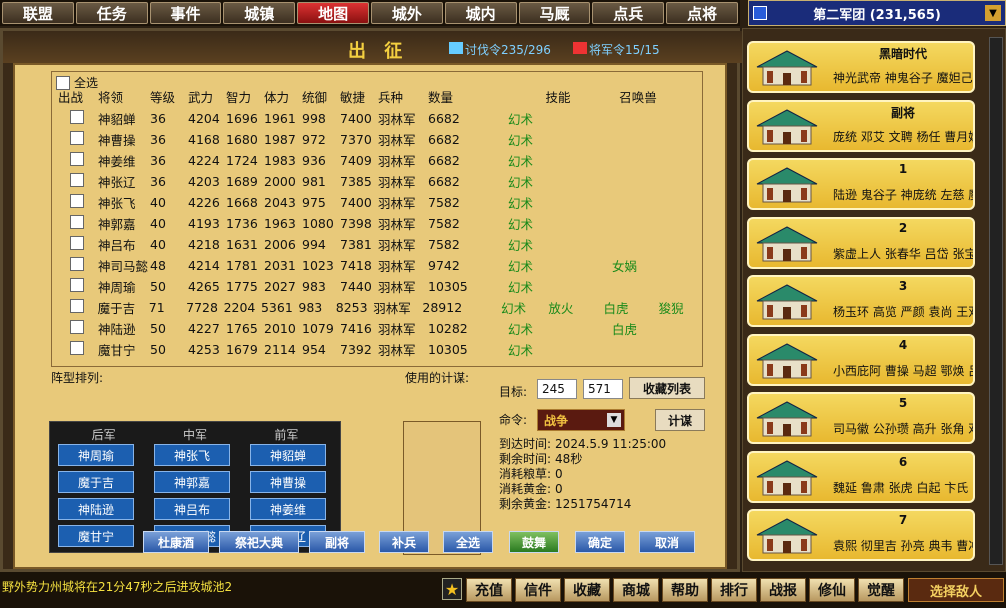  I want to click on stratagem-button: 计谋, so click(680, 420).